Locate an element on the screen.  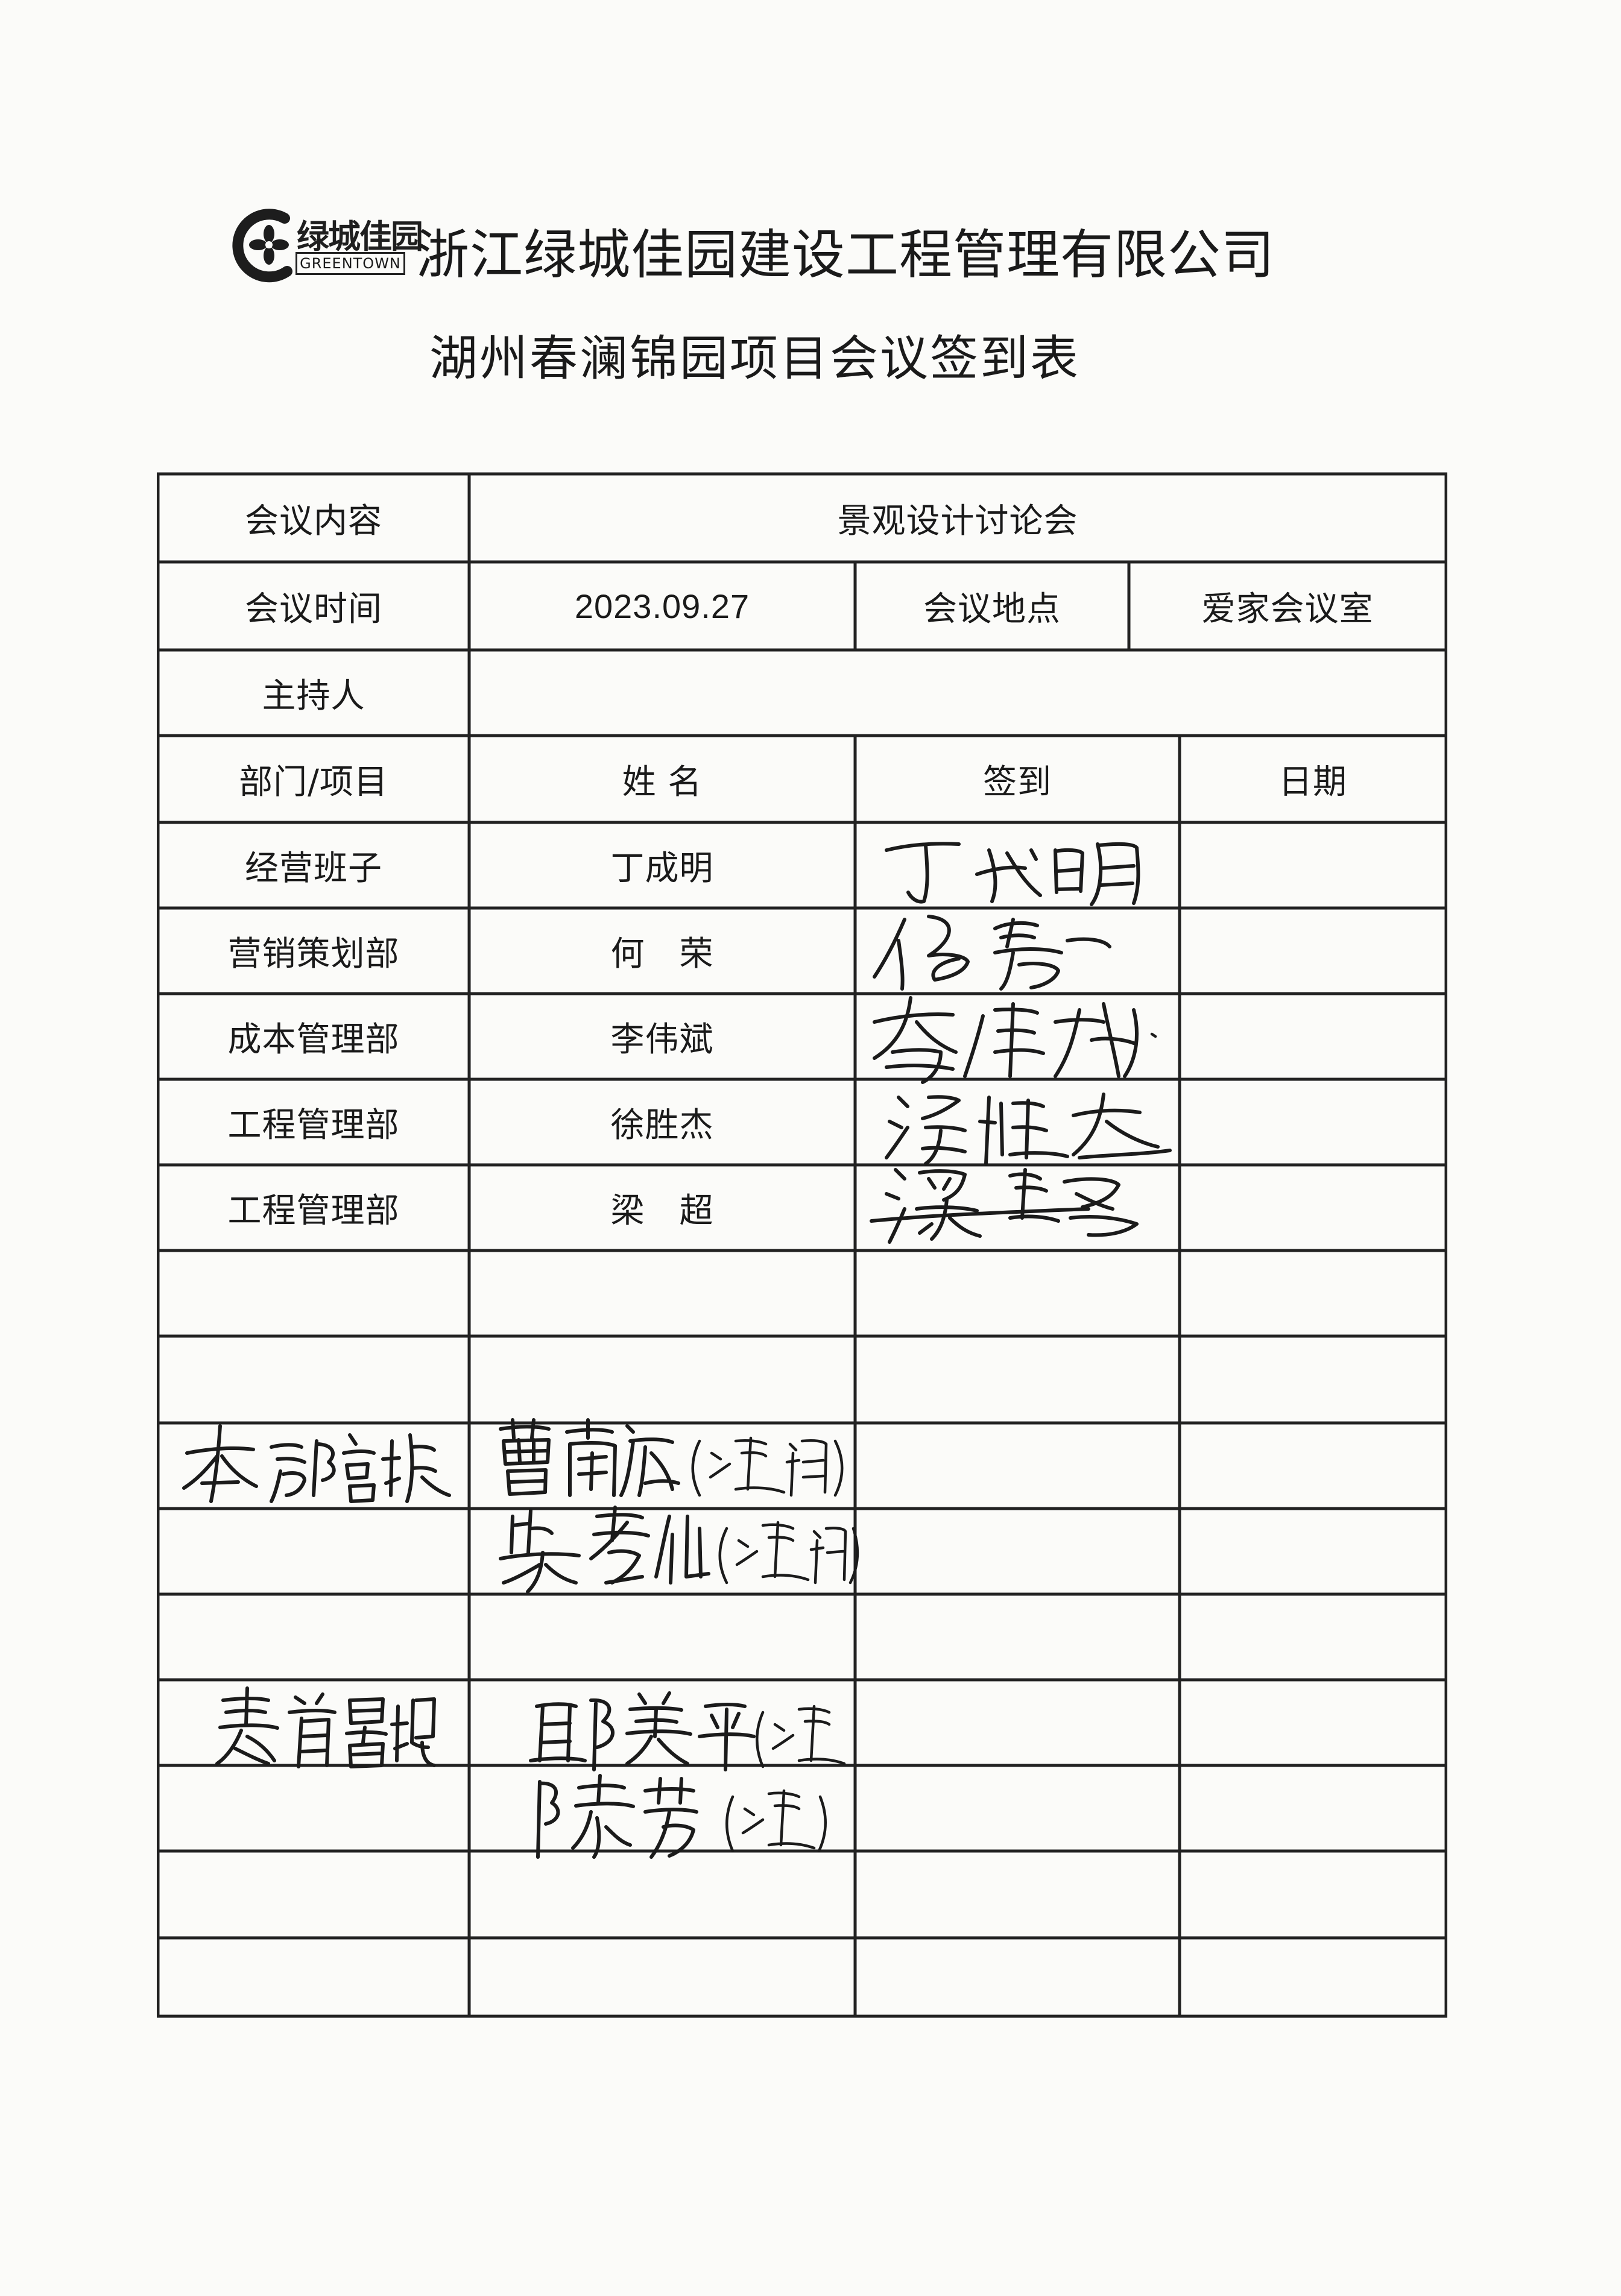
row-name: 梁 超 is located at coordinates (662, 1211).